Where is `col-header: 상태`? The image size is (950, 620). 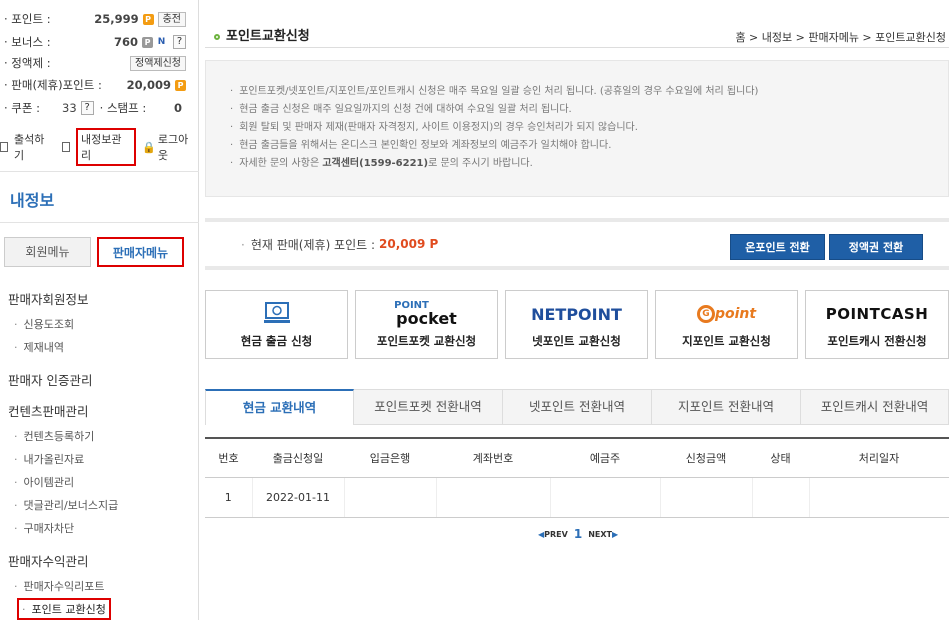 col-header: 상태 is located at coordinates (780, 457).